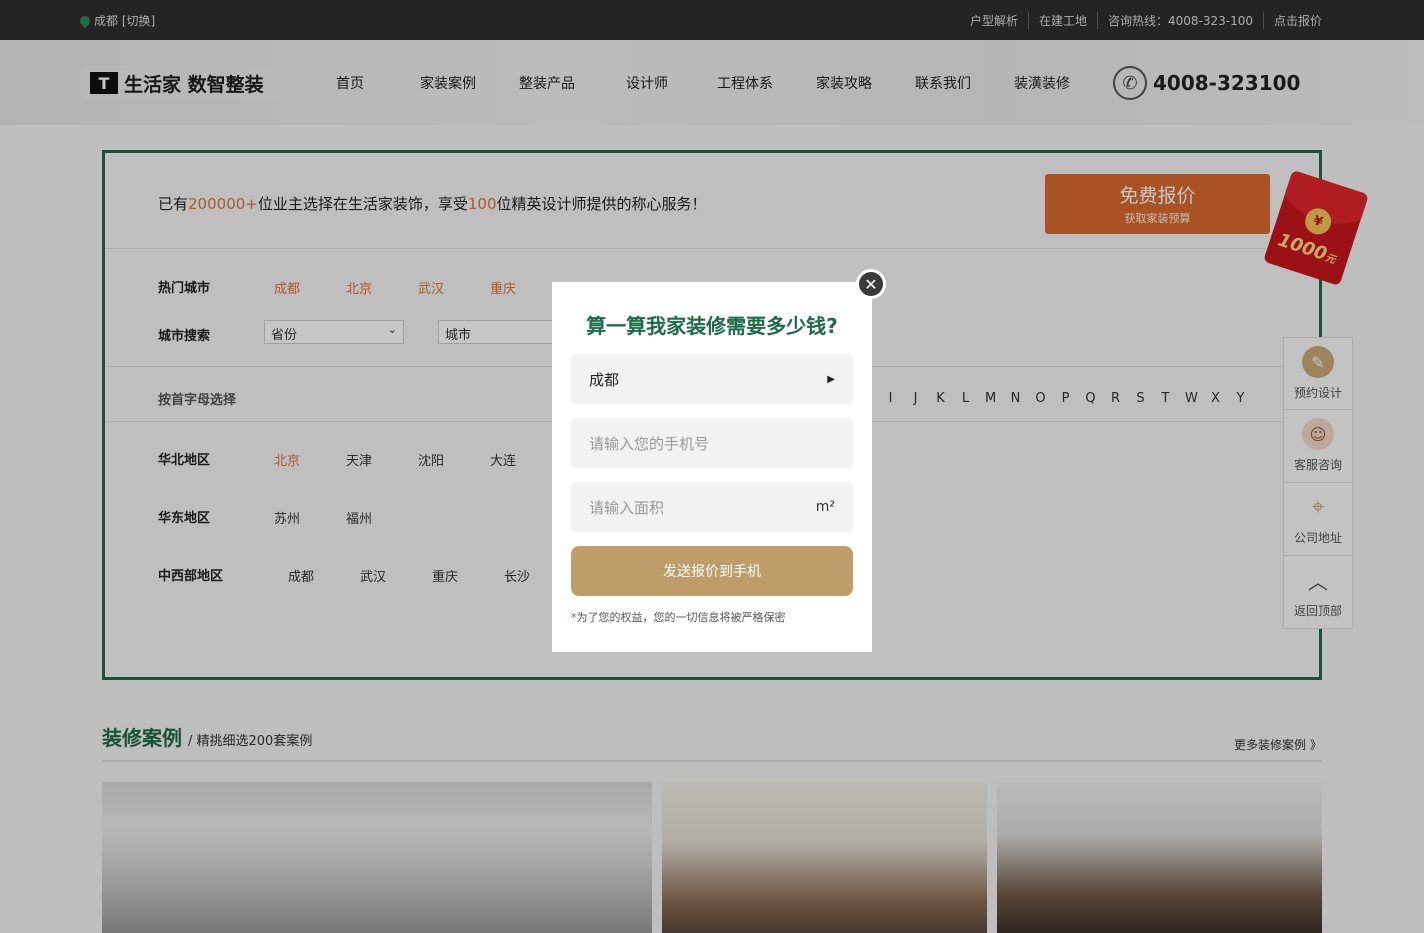  Describe the element at coordinates (604, 379) in the screenshot. I see `modal-city-value: 成都` at that location.